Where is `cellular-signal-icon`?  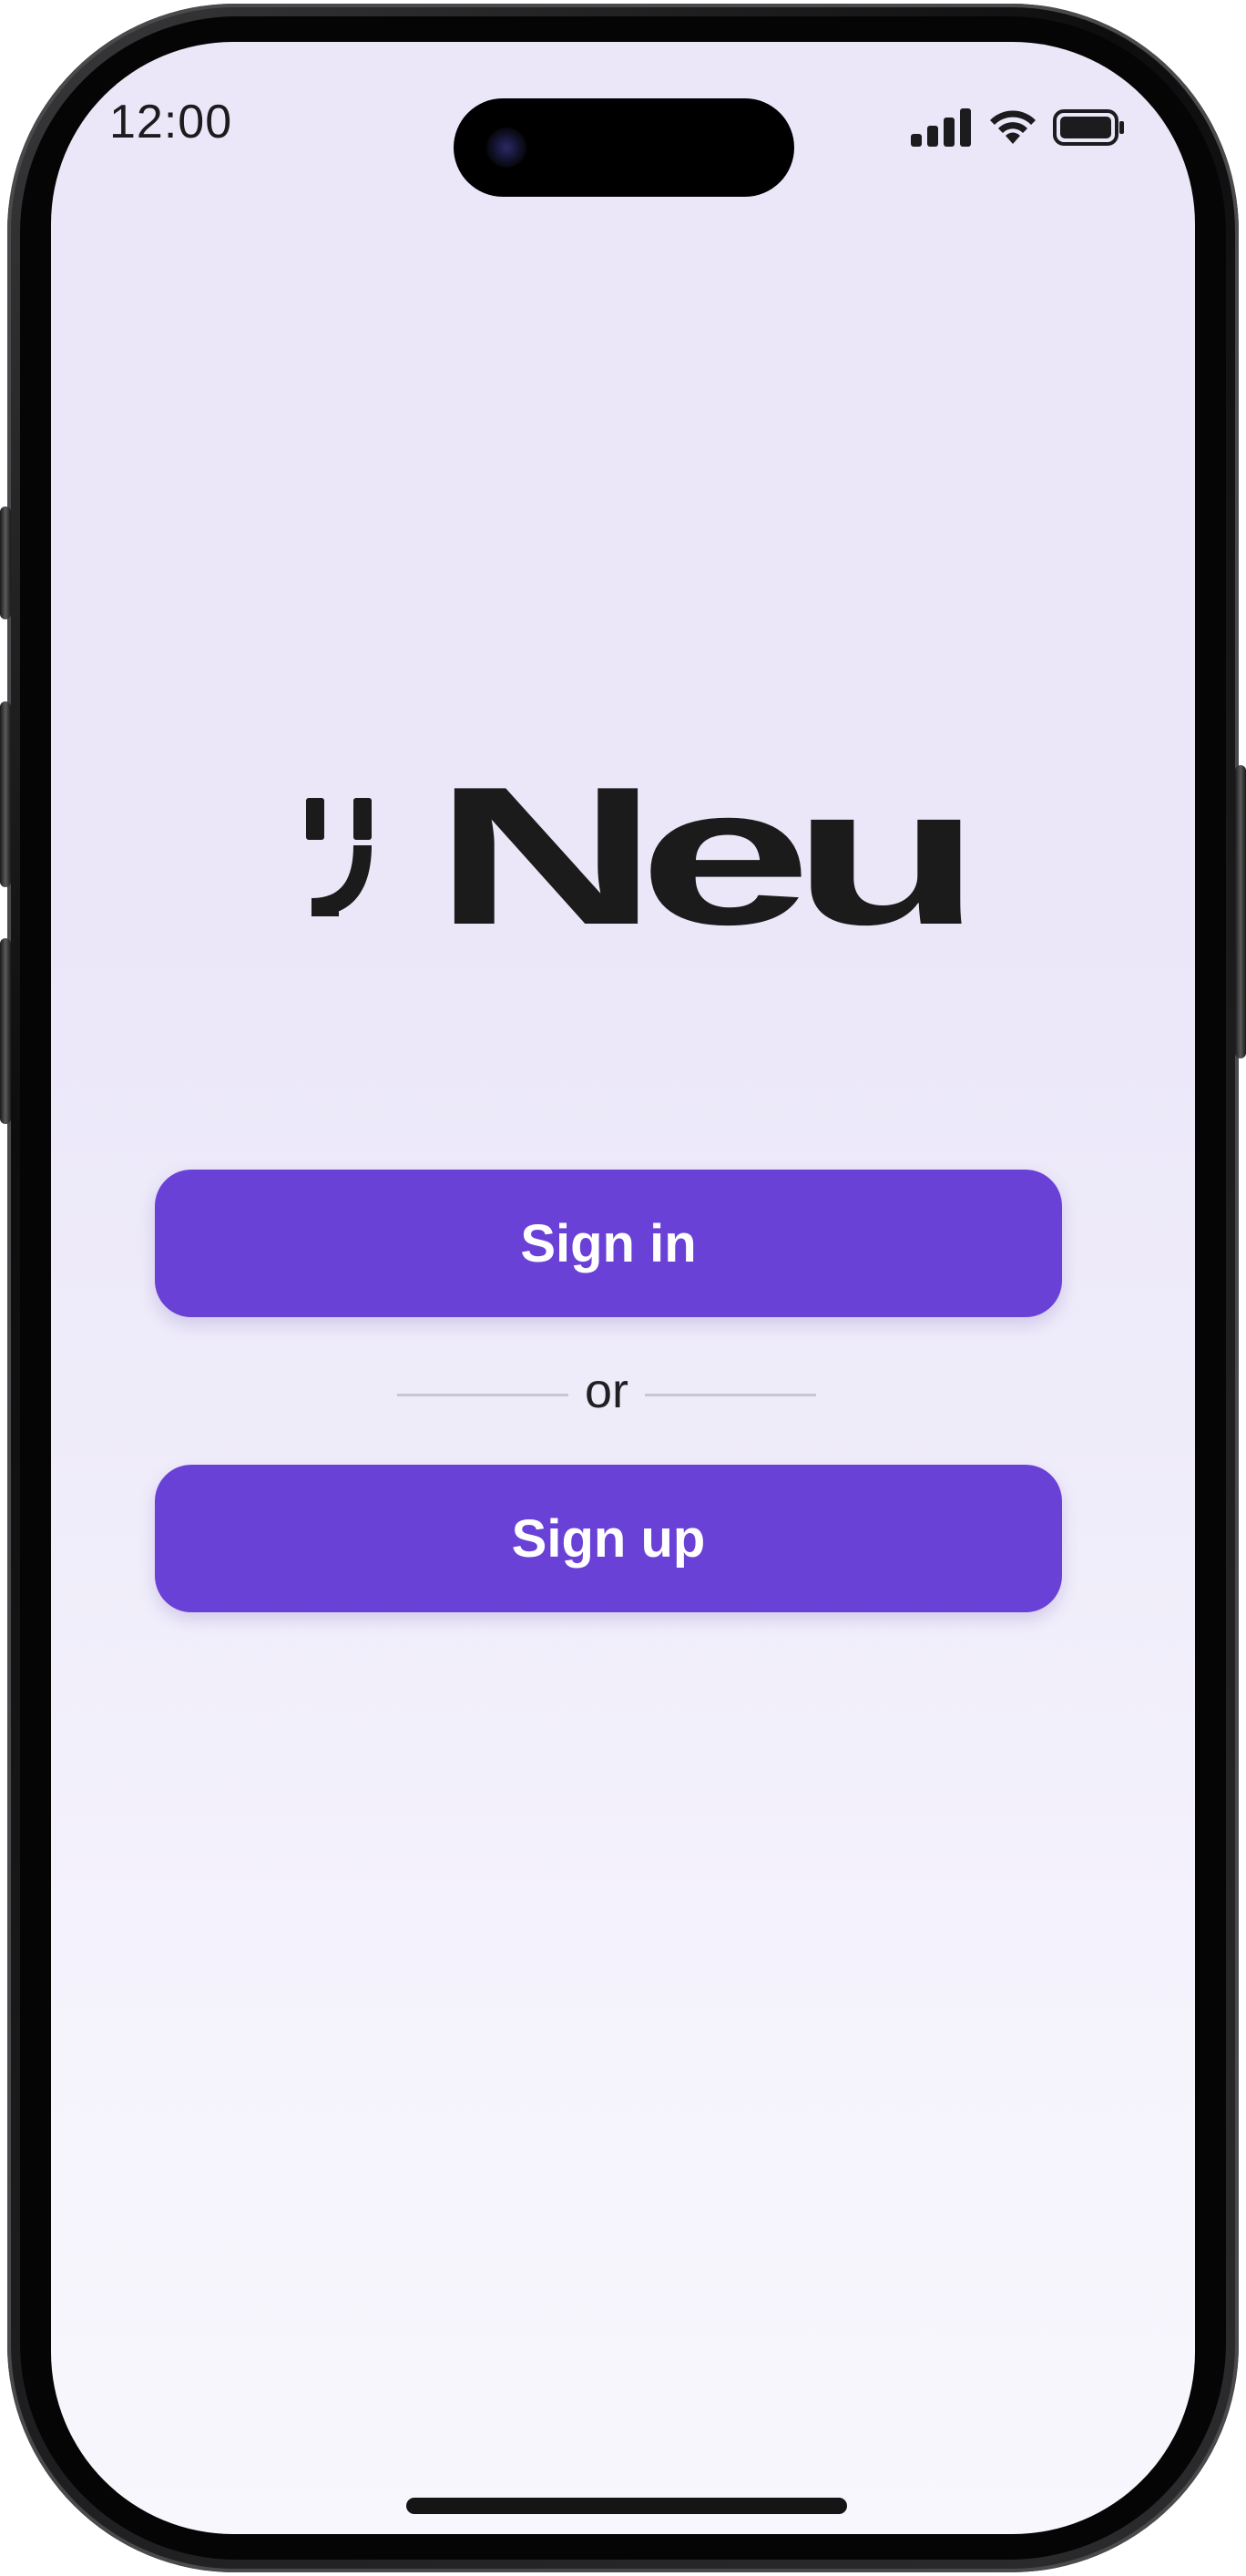 cellular-signal-icon is located at coordinates (941, 128).